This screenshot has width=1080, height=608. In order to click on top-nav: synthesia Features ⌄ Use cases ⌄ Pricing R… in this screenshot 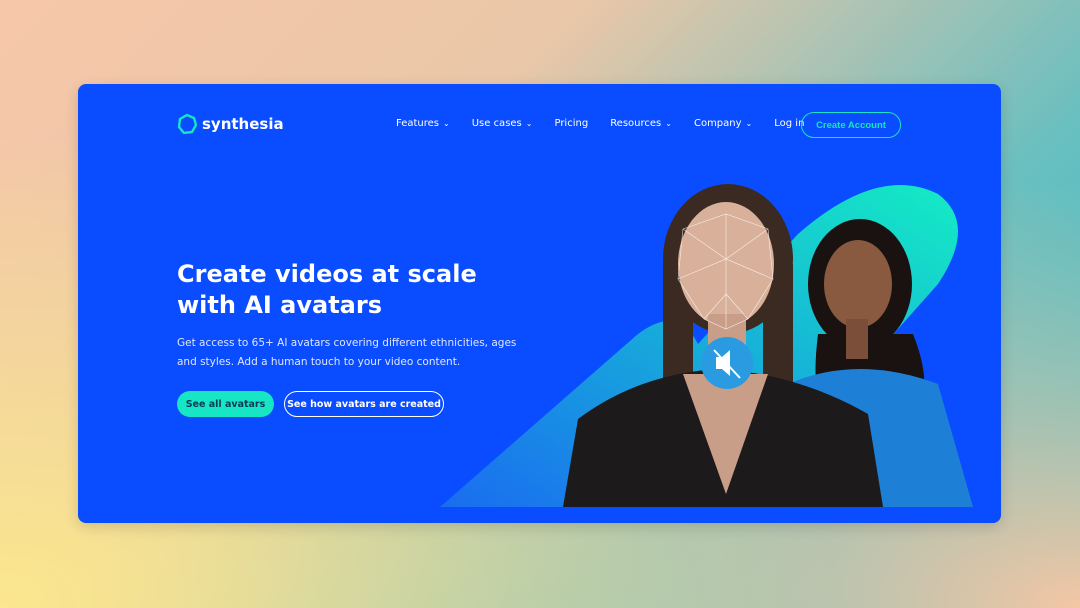, I will do `click(539, 124)`.